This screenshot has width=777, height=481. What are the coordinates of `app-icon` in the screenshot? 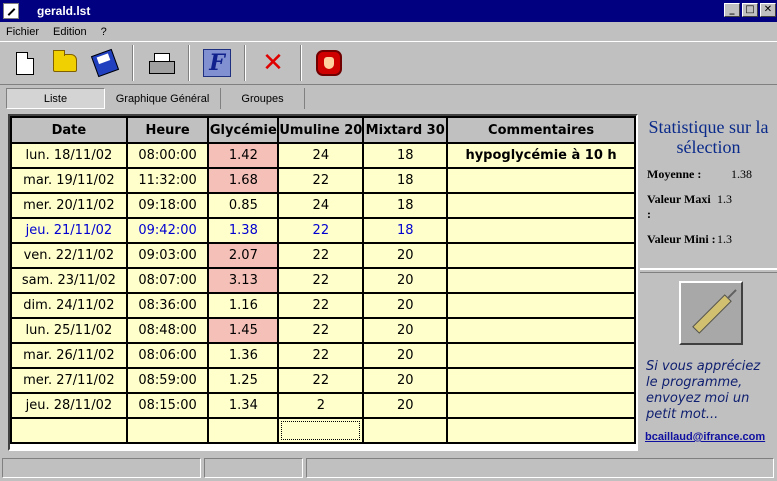 It's located at (11, 11).